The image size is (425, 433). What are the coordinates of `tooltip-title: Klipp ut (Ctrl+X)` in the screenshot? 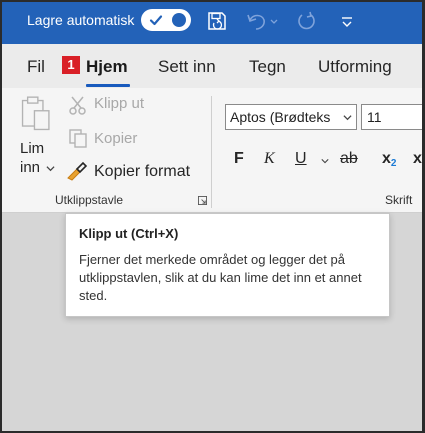 It's located at (129, 233).